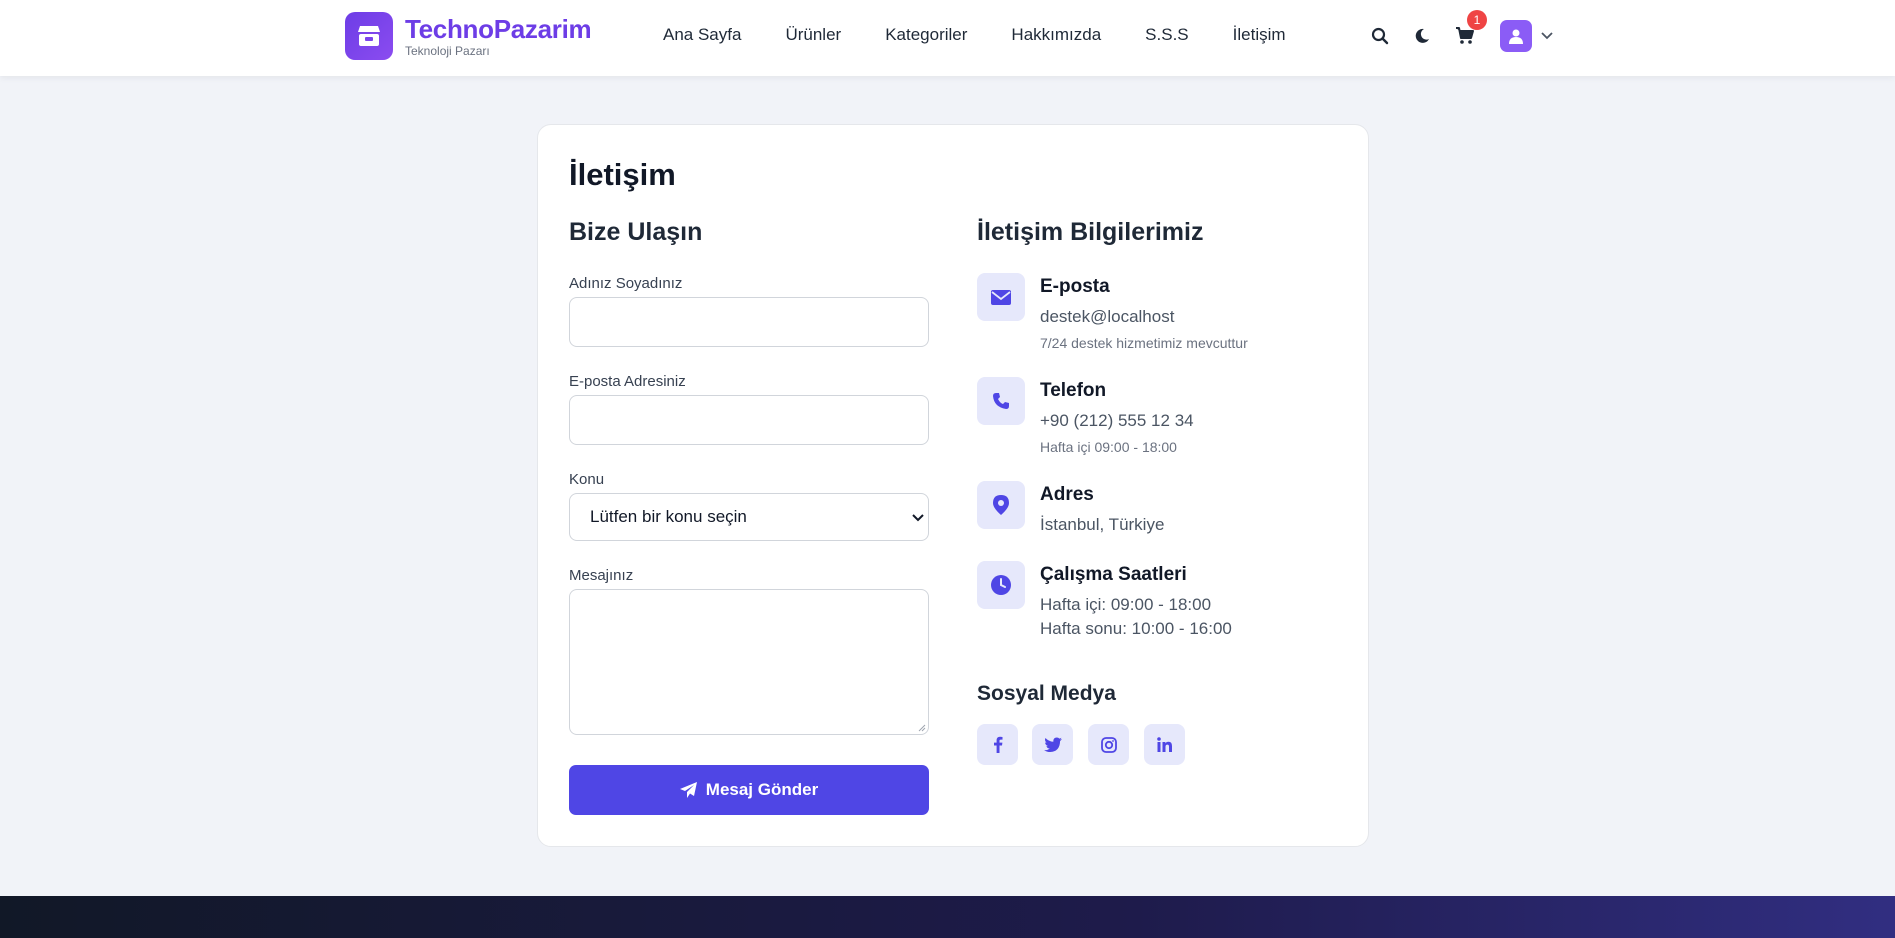 The height and width of the screenshot is (938, 1895). I want to click on message-label: Mesajınız, so click(601, 575).